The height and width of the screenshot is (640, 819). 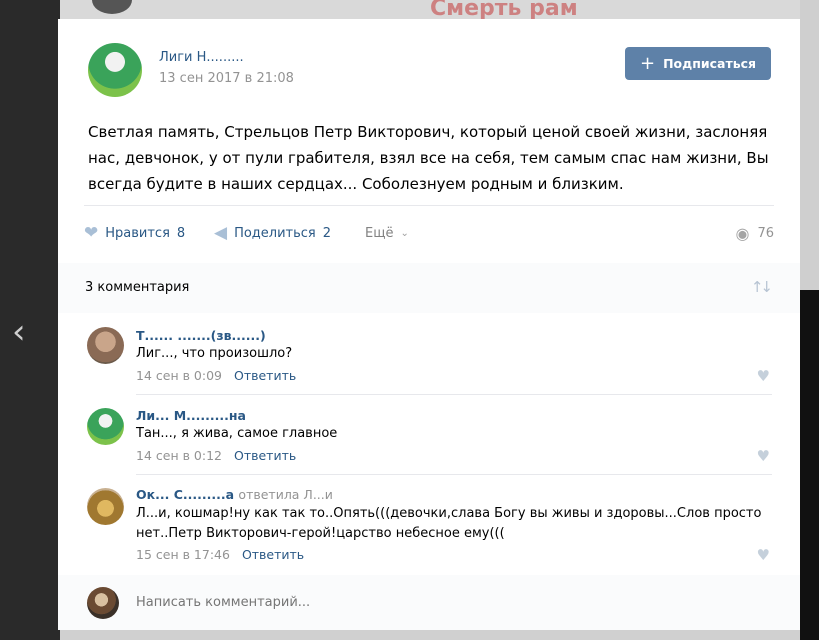 What do you see at coordinates (214, 353) in the screenshot?
I see `comment-text: Лиг..., что произошло?` at bounding box center [214, 353].